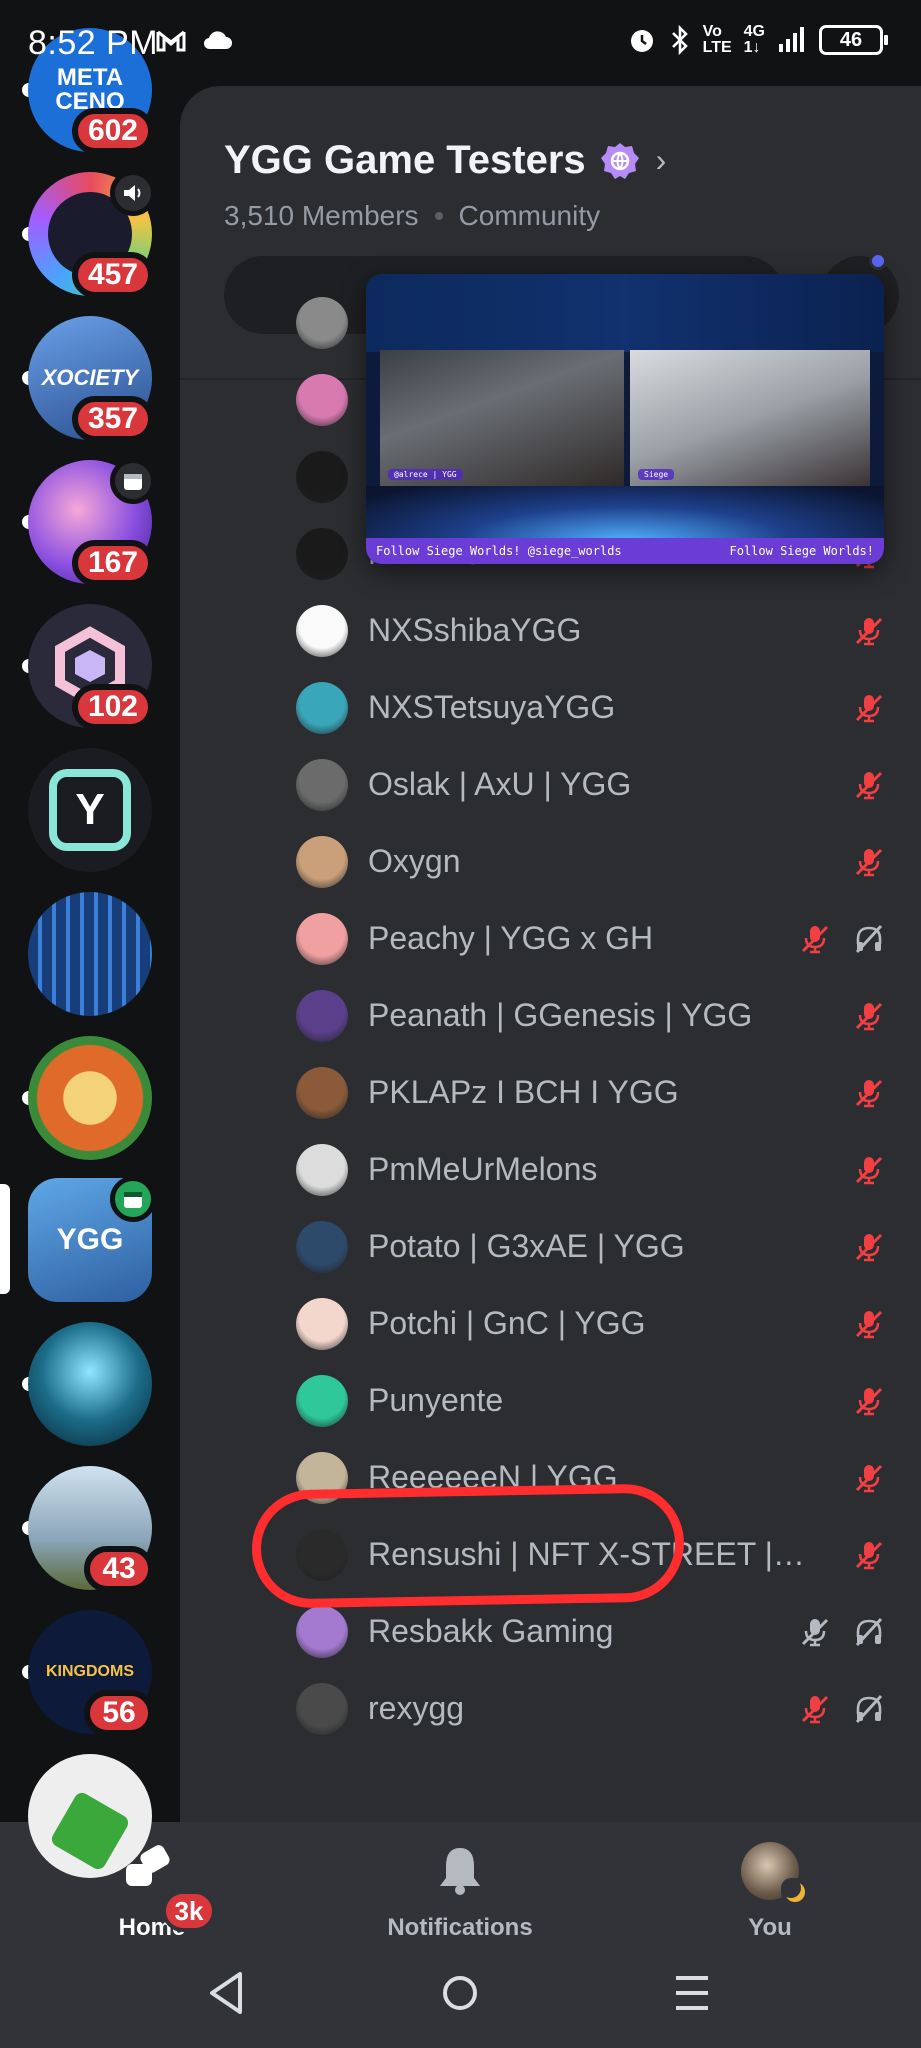  I want to click on server-11: 43, so click(88, 1529).